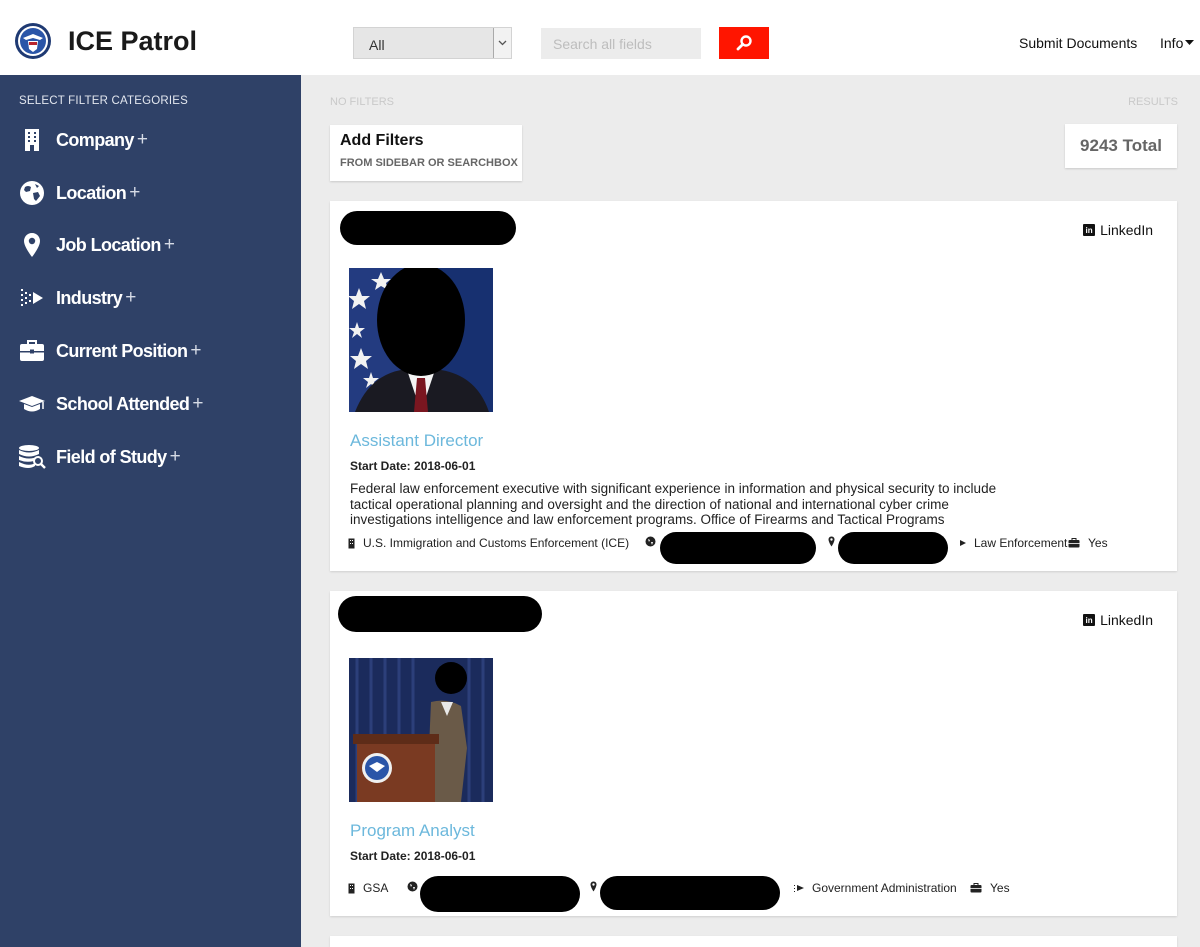 This screenshot has width=1200, height=947. I want to click on meta-industry: Government Administration, so click(875, 888).